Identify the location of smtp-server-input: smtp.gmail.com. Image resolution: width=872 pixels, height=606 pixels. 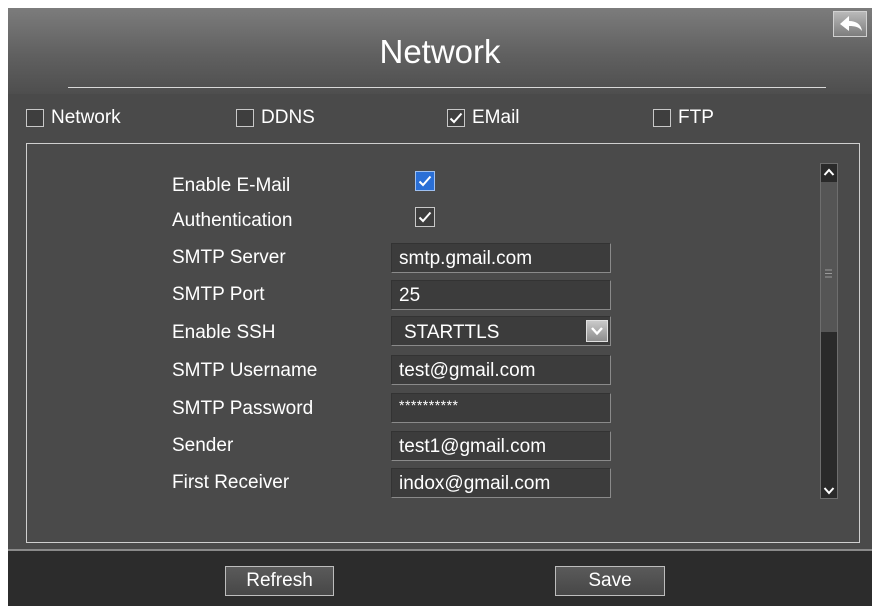
(501, 258).